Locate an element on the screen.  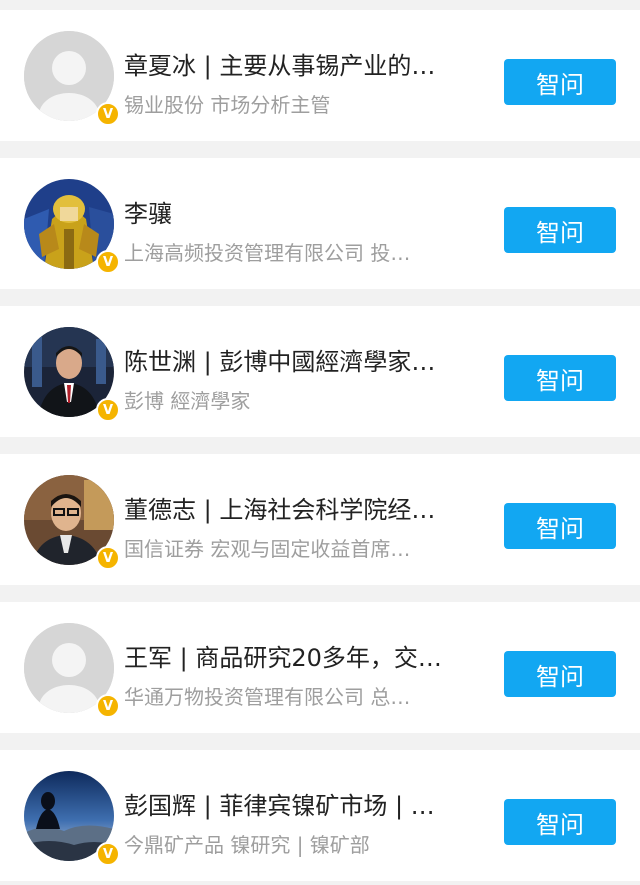
expert-card: V 彭国辉 | 菲律宾镍矿市场 | … 今鼎矿产品 镍研究 | 镍矿部 智问 is located at coordinates (320, 815).